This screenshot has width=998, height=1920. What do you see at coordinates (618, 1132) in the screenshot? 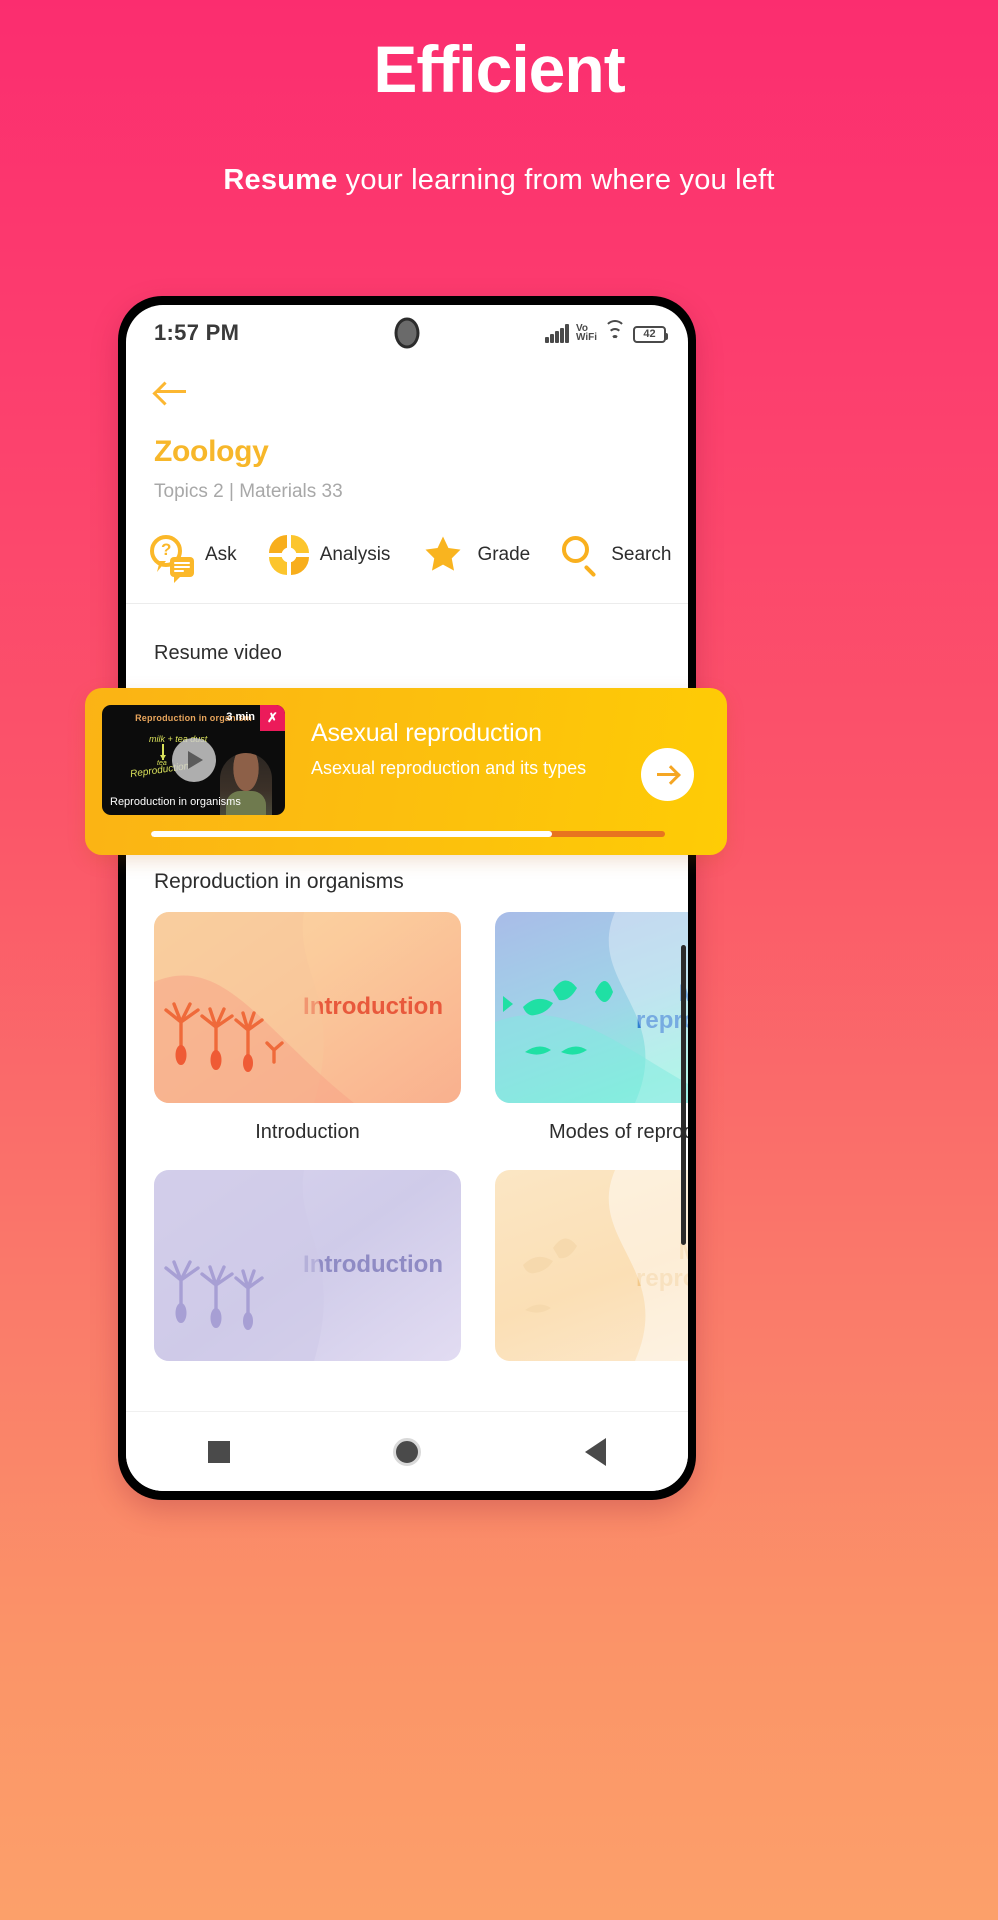
I see `topic-caption: Modes of reproduction` at bounding box center [618, 1132].